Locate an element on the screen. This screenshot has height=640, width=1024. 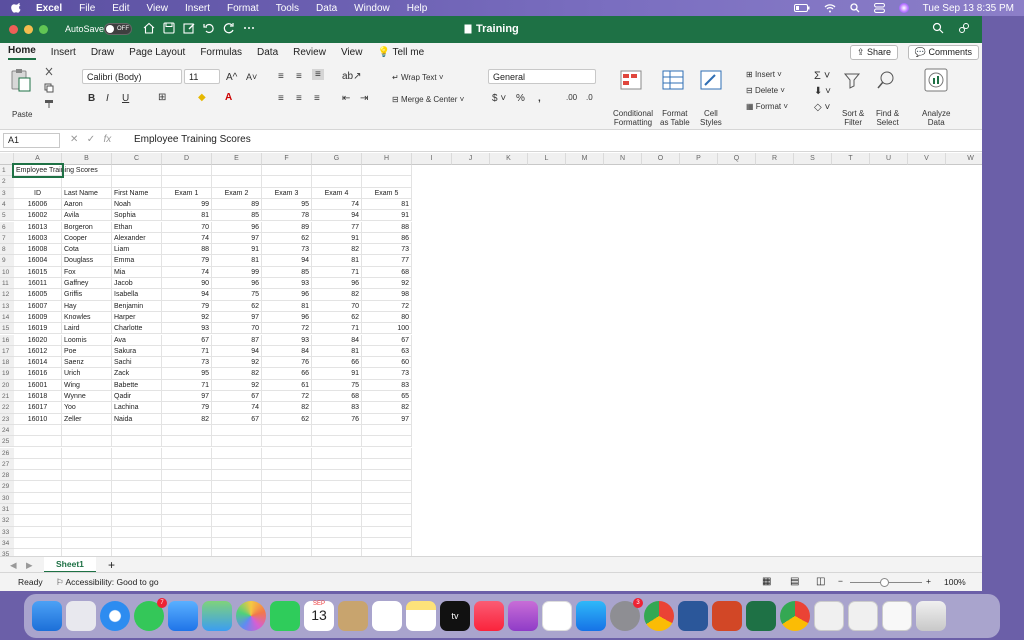
row-header: 17 is located at coordinates (7, 351).